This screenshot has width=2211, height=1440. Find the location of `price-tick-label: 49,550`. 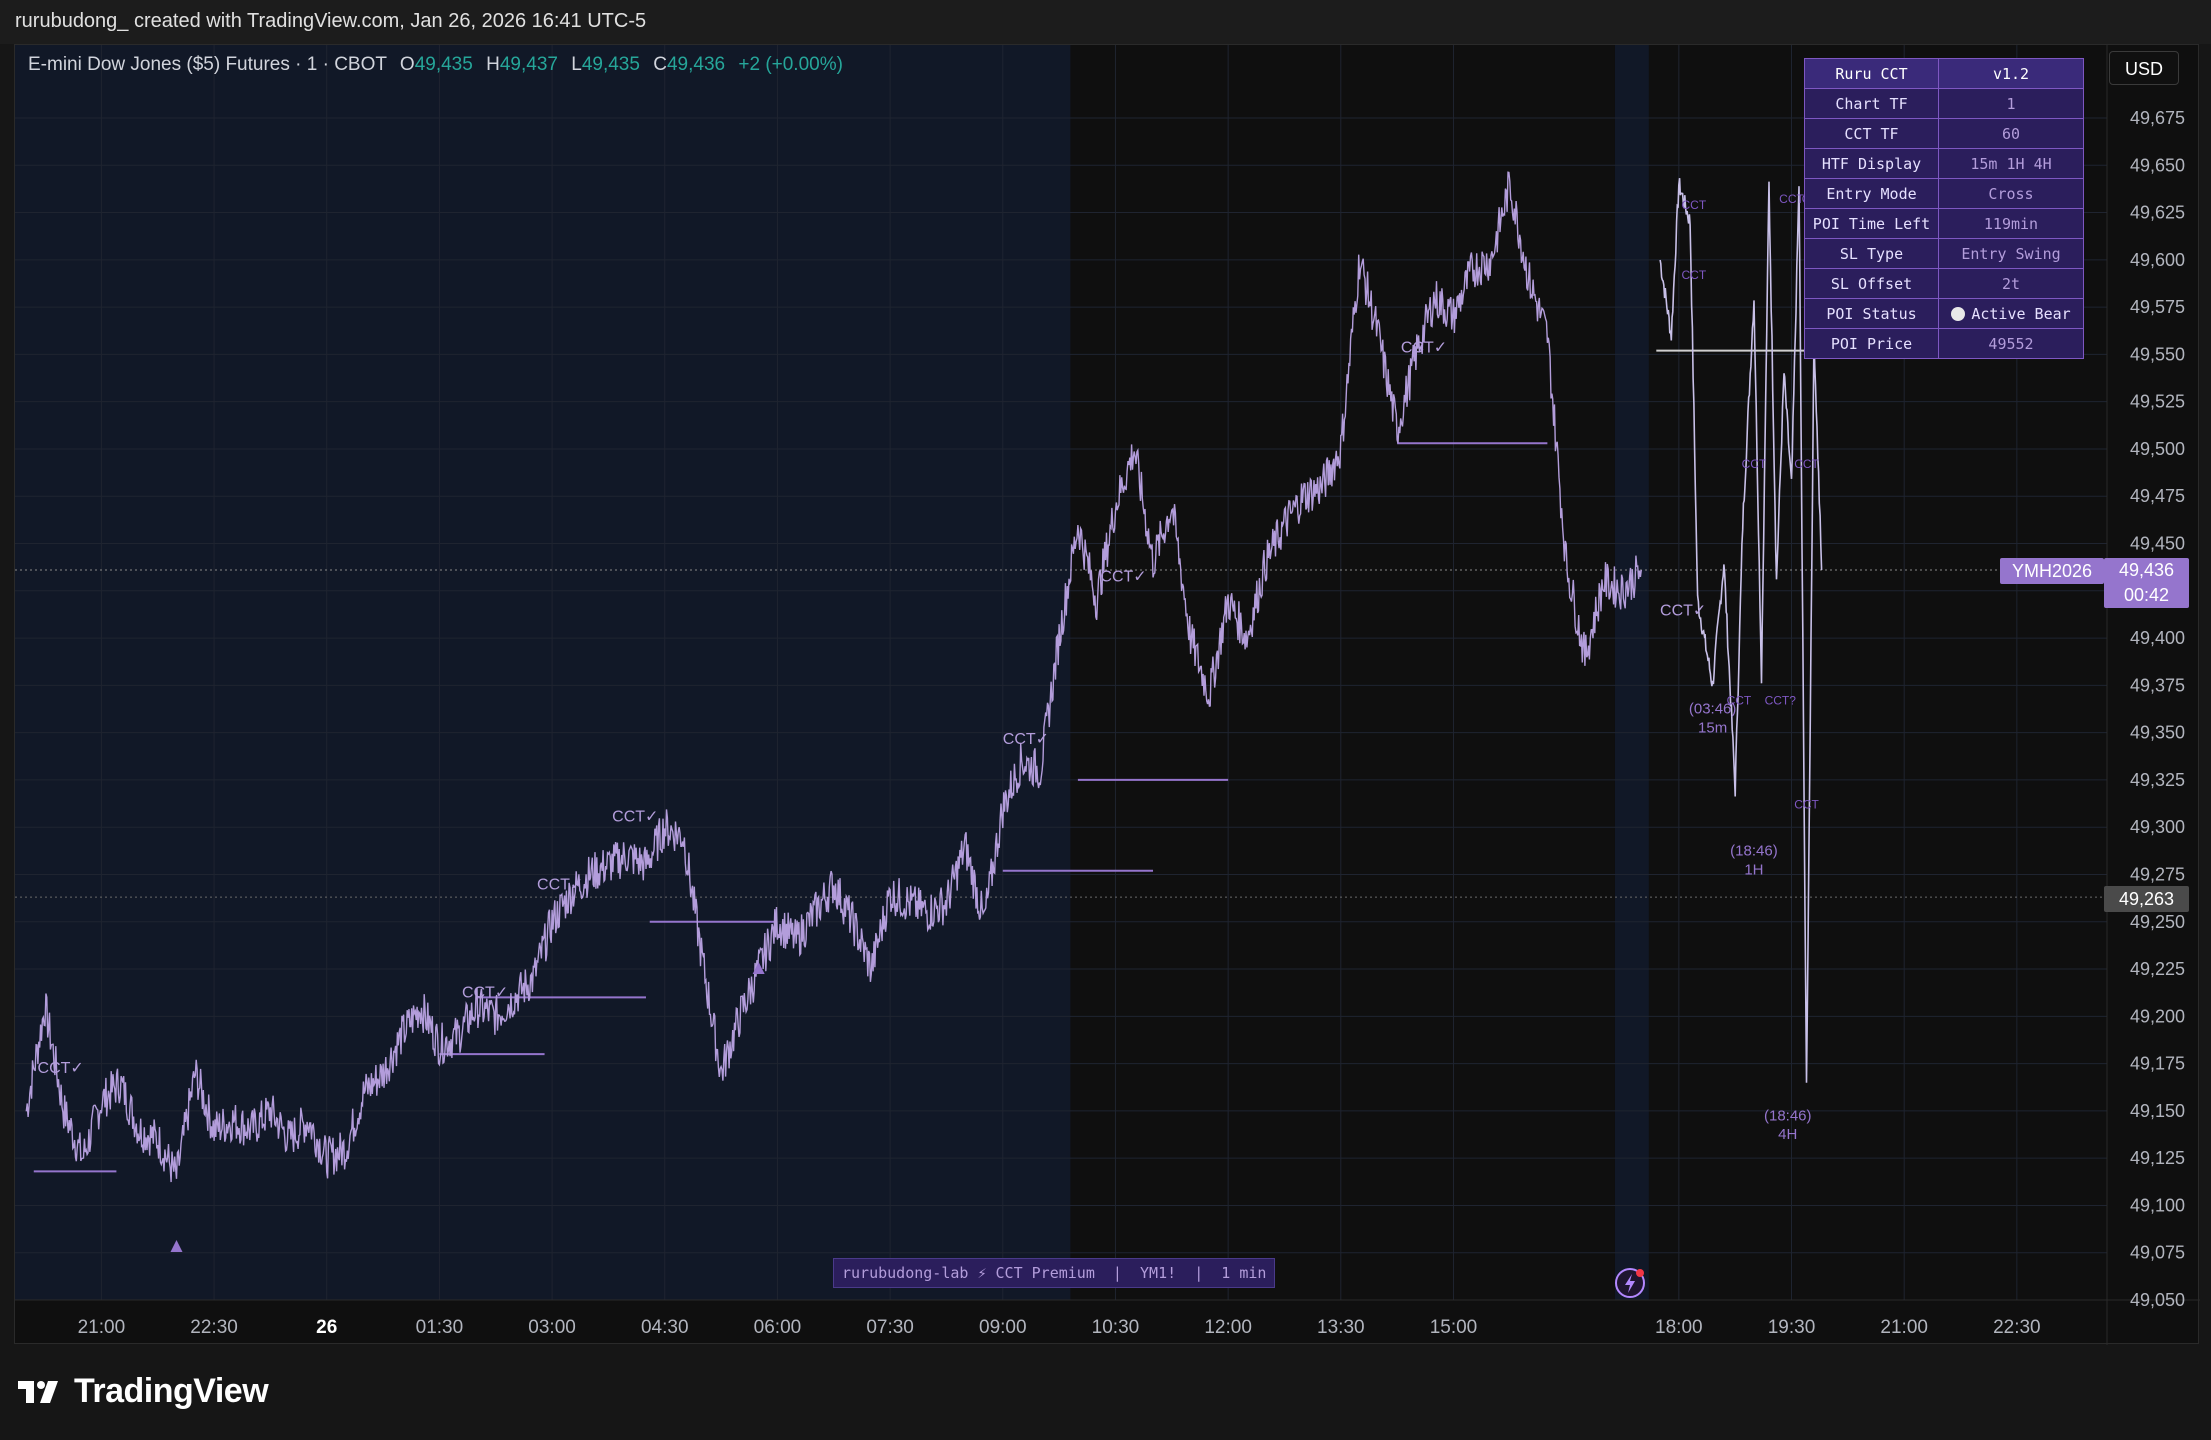

price-tick-label: 49,550 is located at coordinates (2157, 354).